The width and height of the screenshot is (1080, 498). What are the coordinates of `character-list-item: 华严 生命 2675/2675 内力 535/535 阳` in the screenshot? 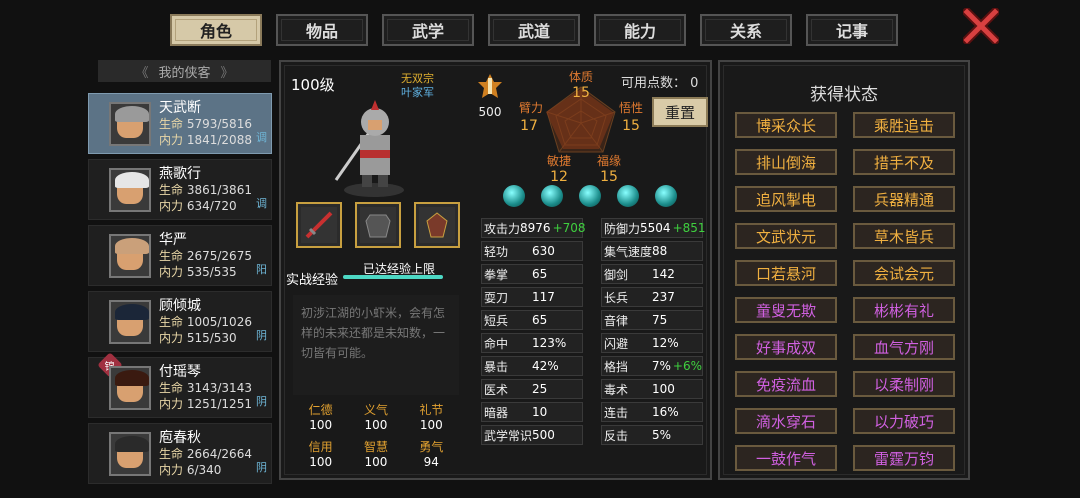 It's located at (180, 255).